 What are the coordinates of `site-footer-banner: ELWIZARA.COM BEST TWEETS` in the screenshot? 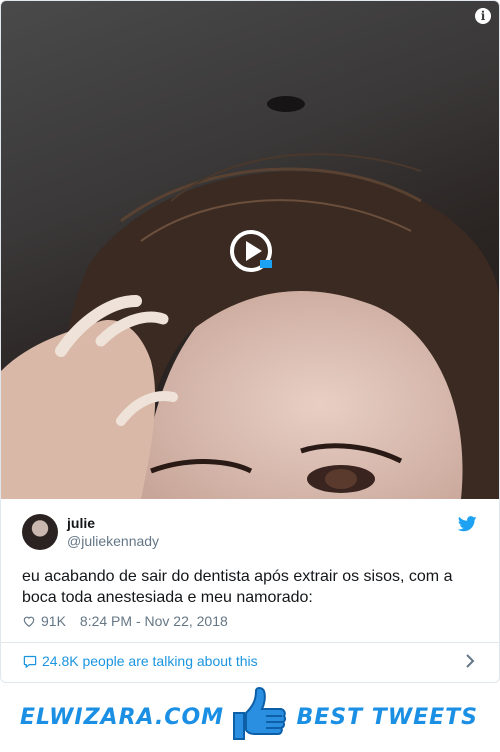 It's located at (250, 717).